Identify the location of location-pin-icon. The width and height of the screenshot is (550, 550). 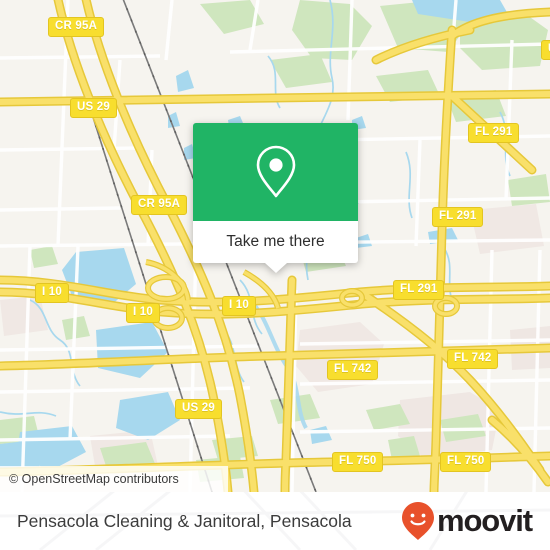
(275, 171).